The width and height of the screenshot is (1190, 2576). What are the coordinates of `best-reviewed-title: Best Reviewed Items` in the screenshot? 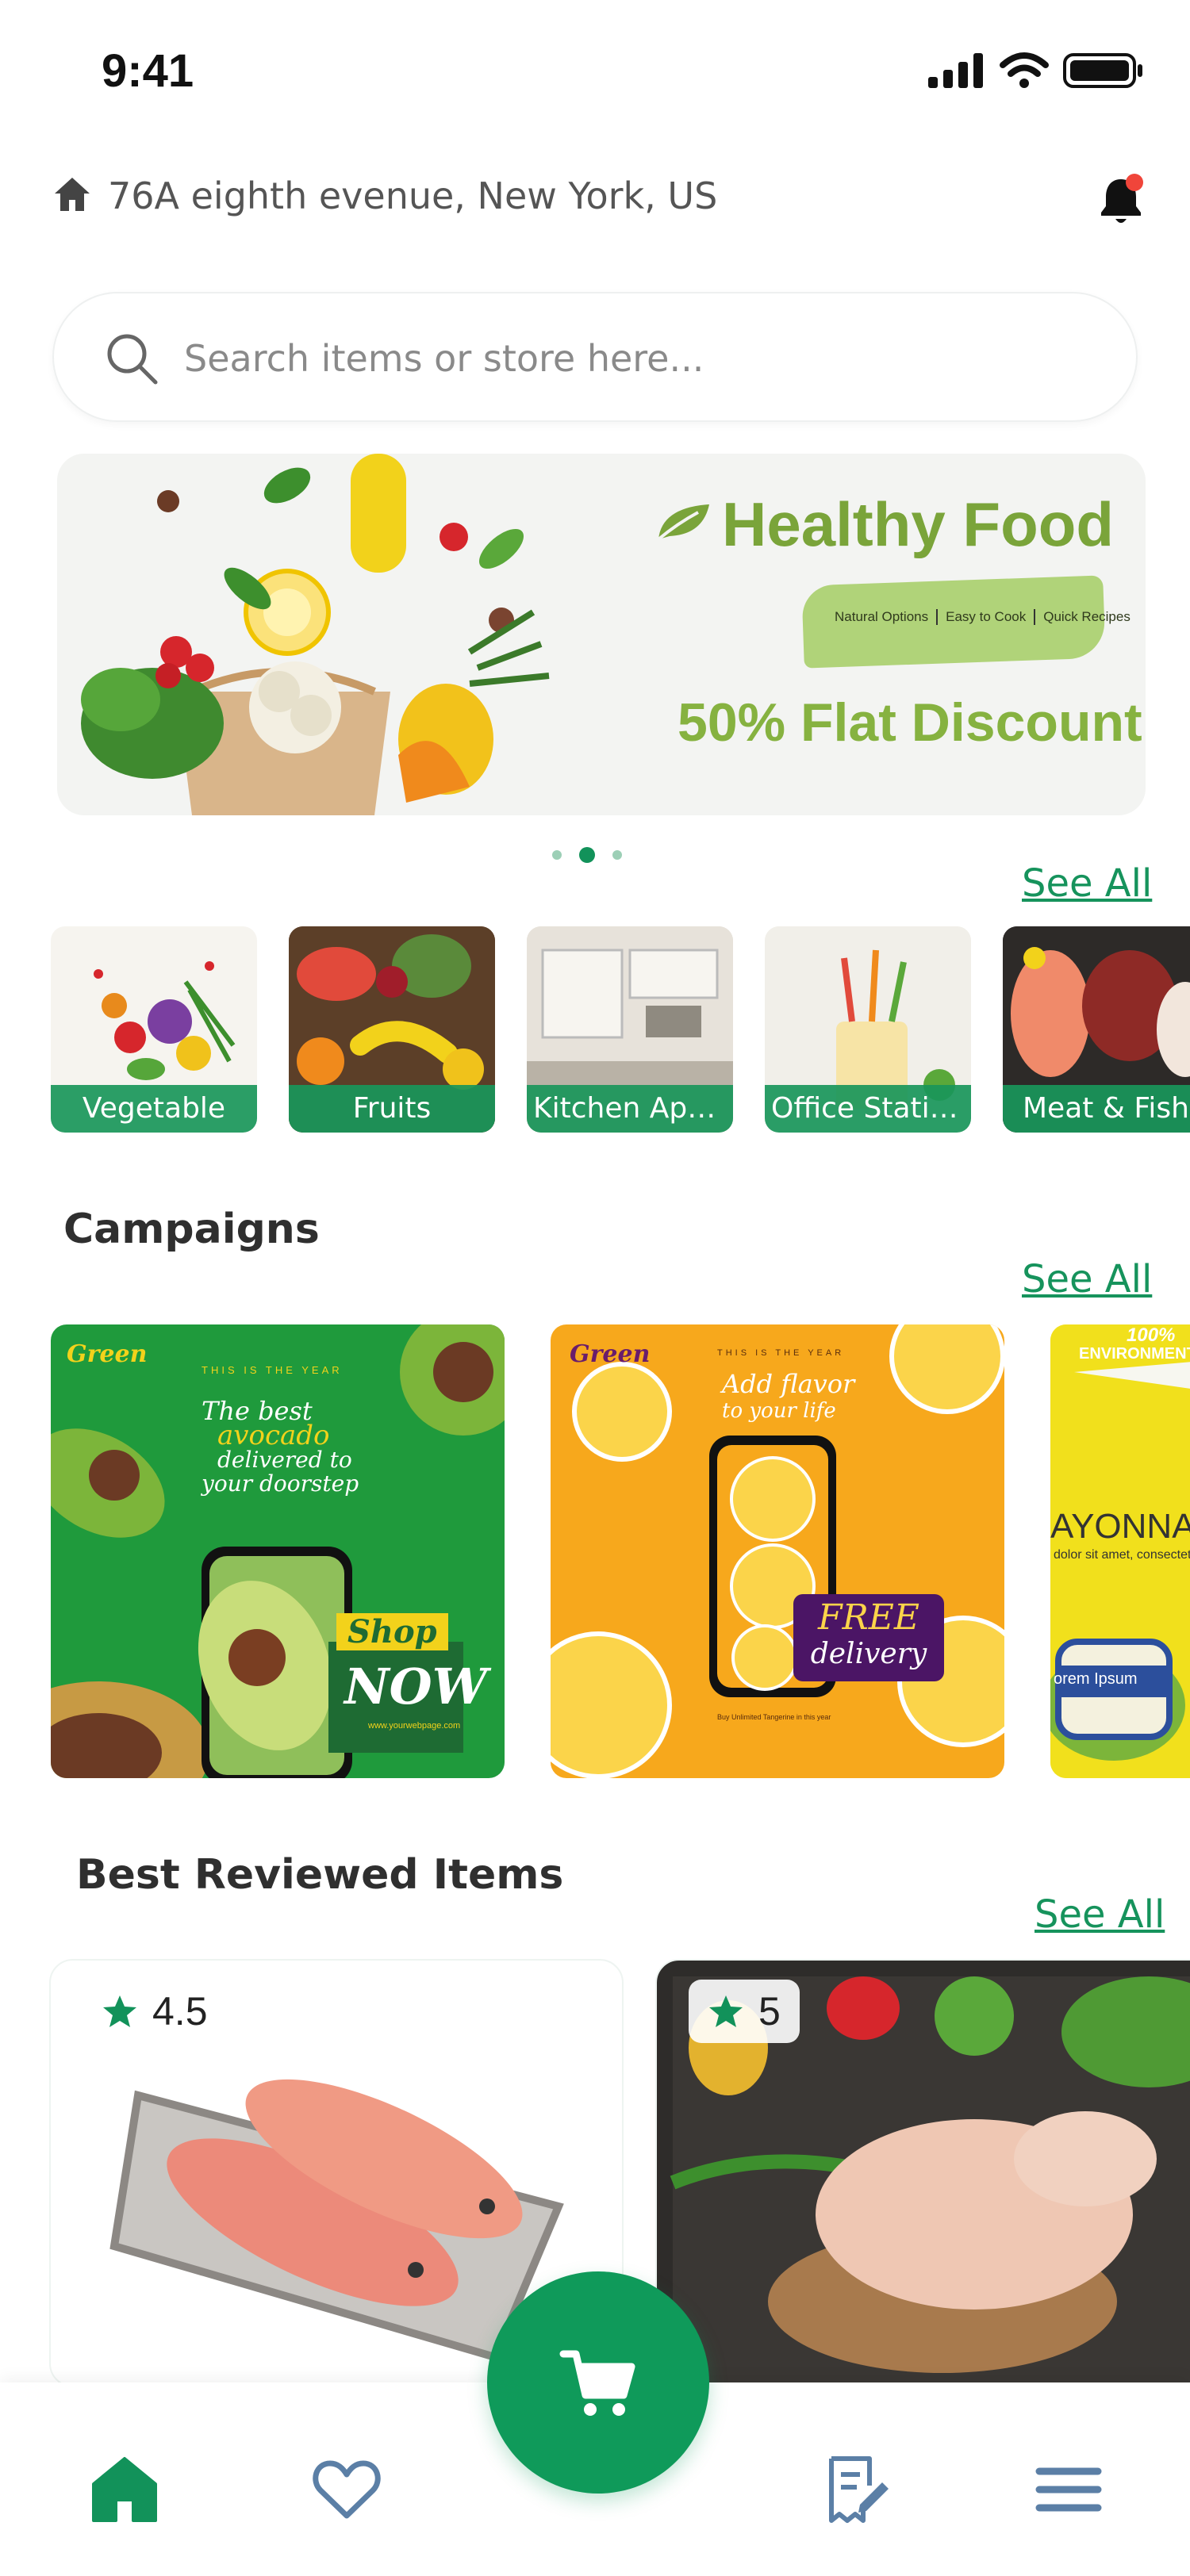 It's located at (320, 1875).